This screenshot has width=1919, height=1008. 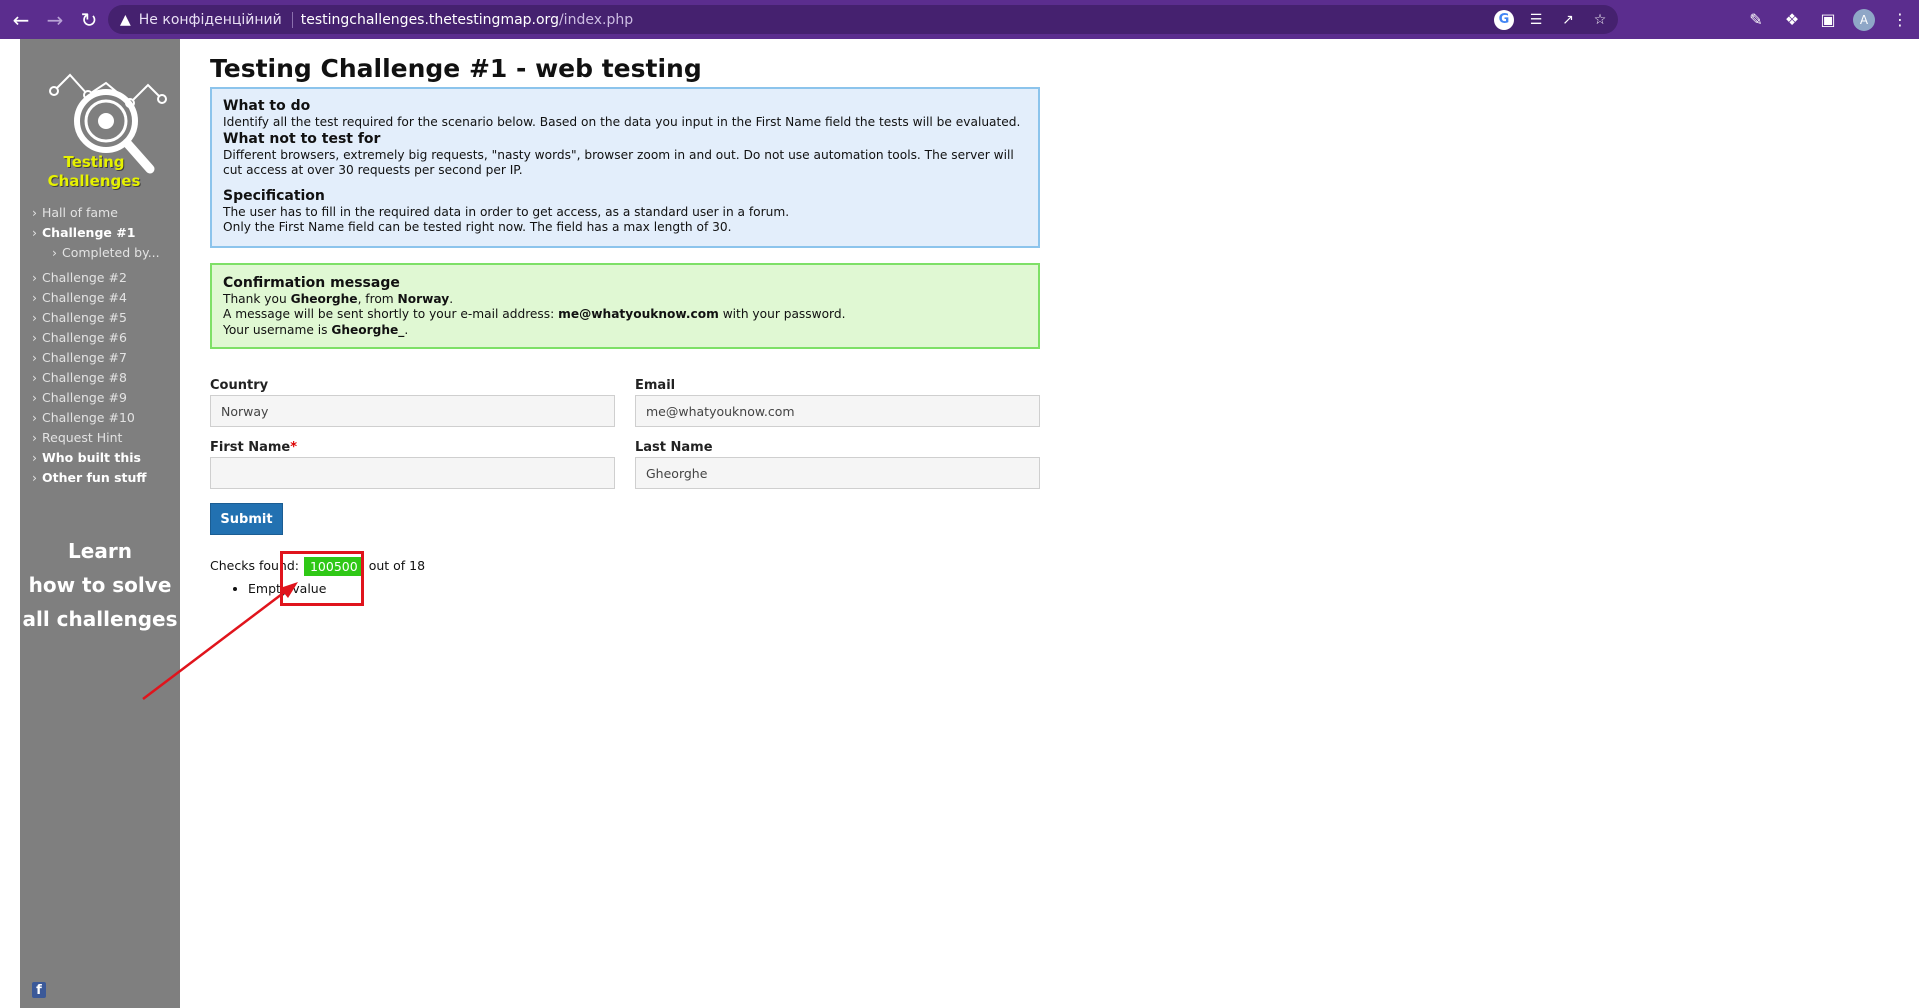 What do you see at coordinates (94, 162) in the screenshot?
I see `logo-line-1: Testing` at bounding box center [94, 162].